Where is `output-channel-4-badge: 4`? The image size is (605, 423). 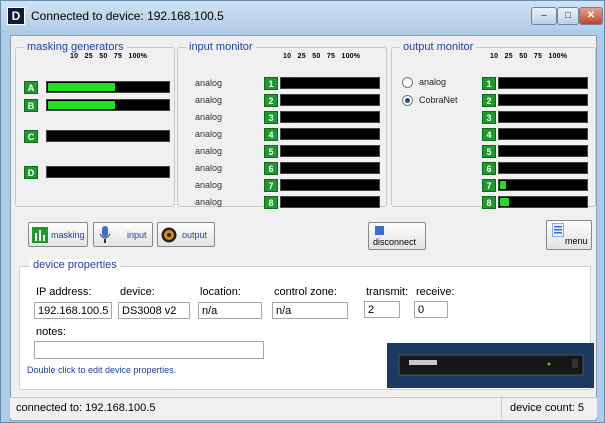 output-channel-4-badge: 4 is located at coordinates (489, 134).